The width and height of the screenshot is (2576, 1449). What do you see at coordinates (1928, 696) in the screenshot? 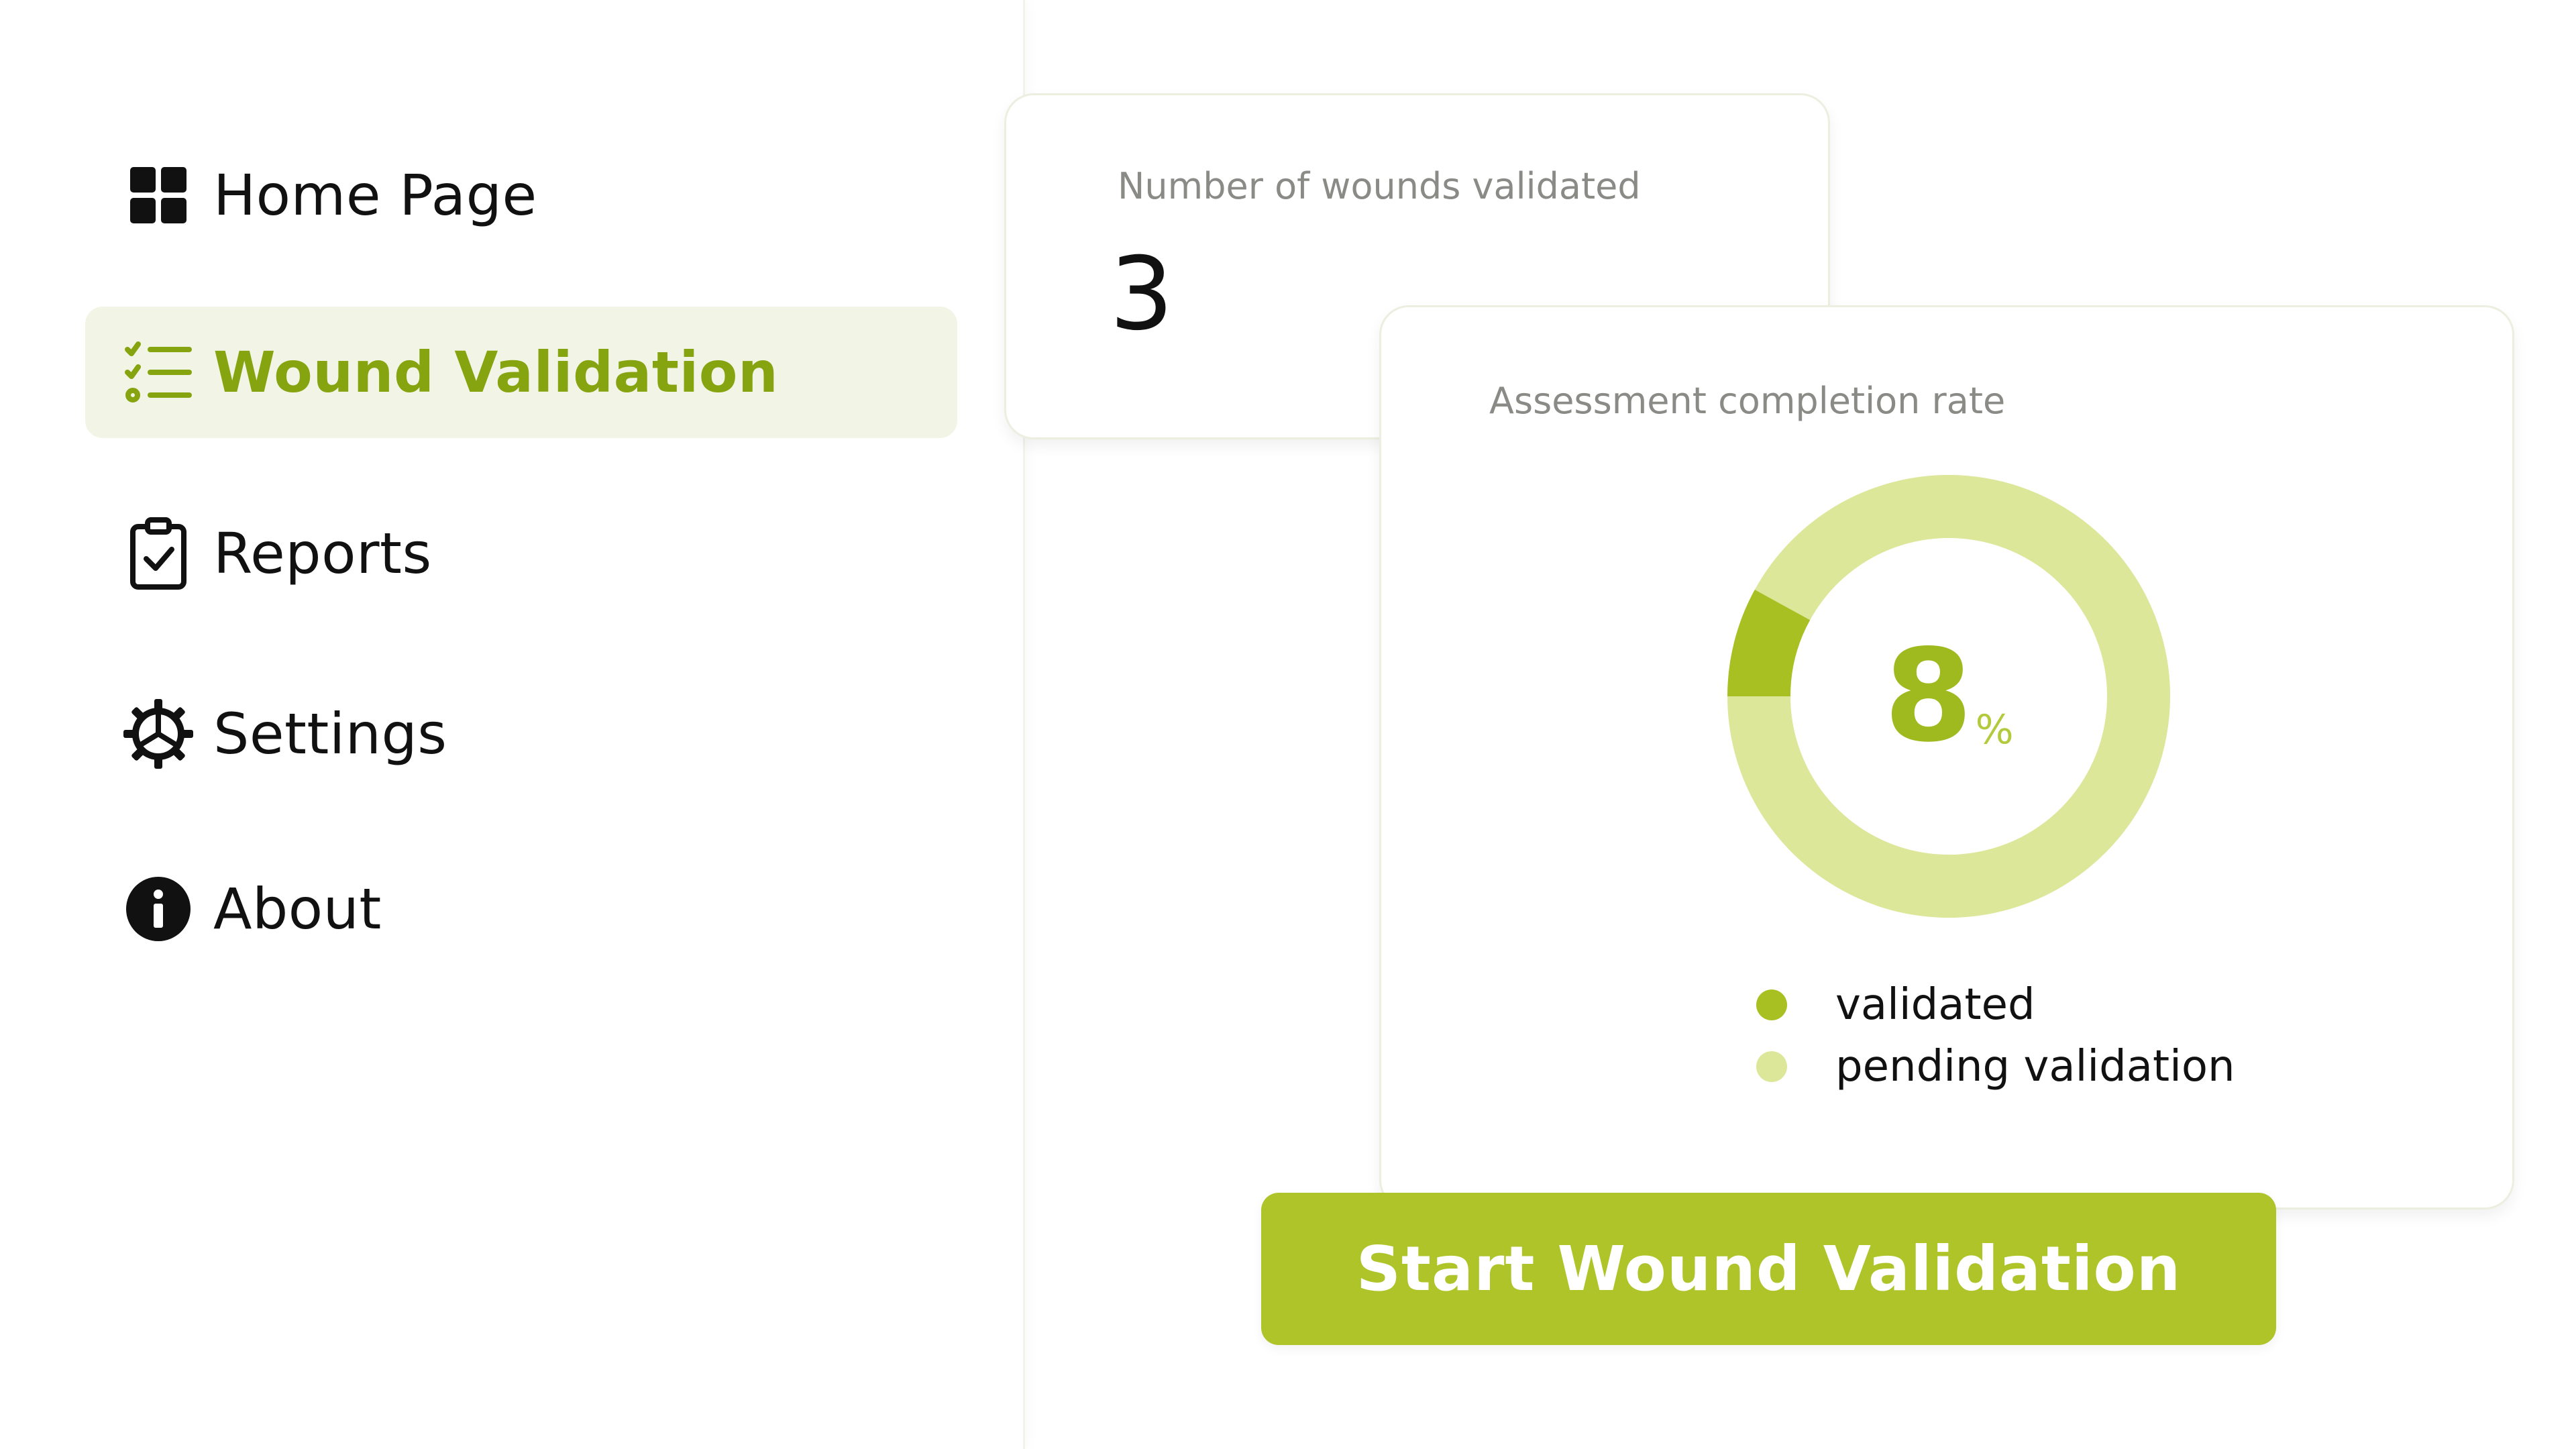
I see `completion-percent-value: 8` at bounding box center [1928, 696].